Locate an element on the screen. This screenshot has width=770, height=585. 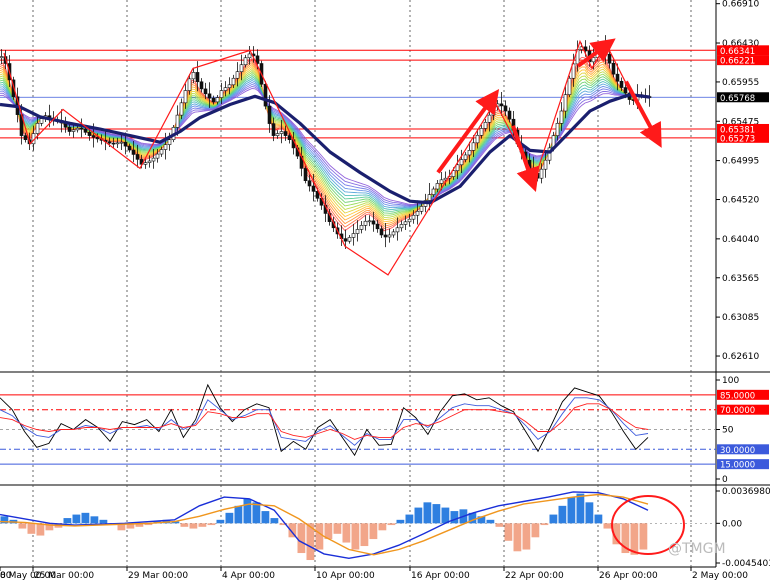
price-axis-label: 0.64995 is located at coordinates (740, 162).